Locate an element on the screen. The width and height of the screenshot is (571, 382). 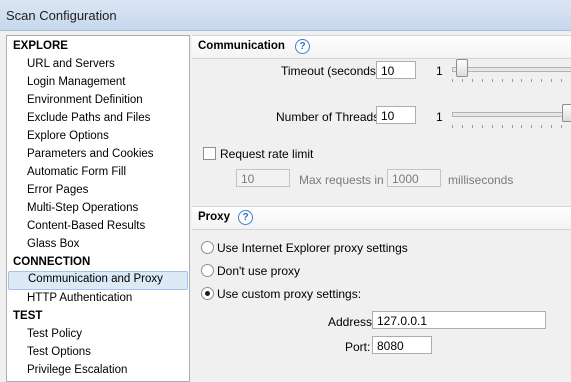
proxy-section-header: Proxy ? is located at coordinates (381, 218).